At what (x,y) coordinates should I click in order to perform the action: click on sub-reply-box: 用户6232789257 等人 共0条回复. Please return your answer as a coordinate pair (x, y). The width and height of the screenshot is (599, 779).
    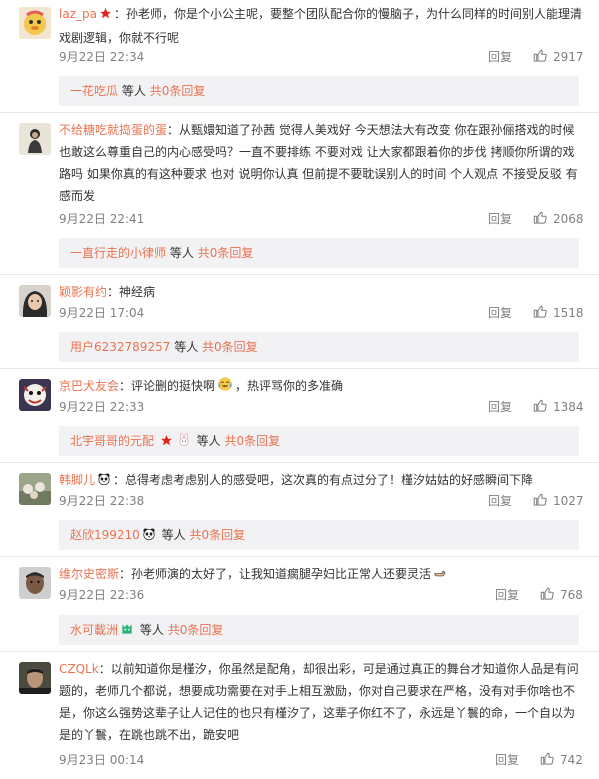
    Looking at the image, I should click on (319, 347).